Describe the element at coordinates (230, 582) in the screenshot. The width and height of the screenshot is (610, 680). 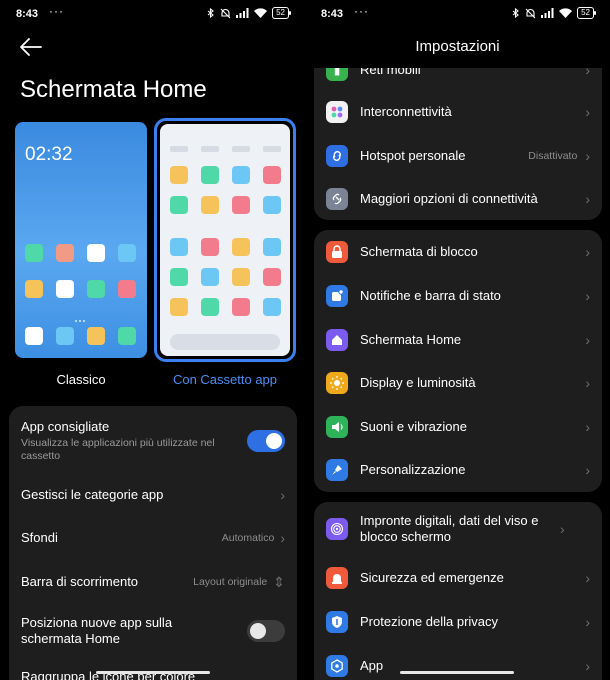
I see `scroll-bar-value: Layout originale` at that location.